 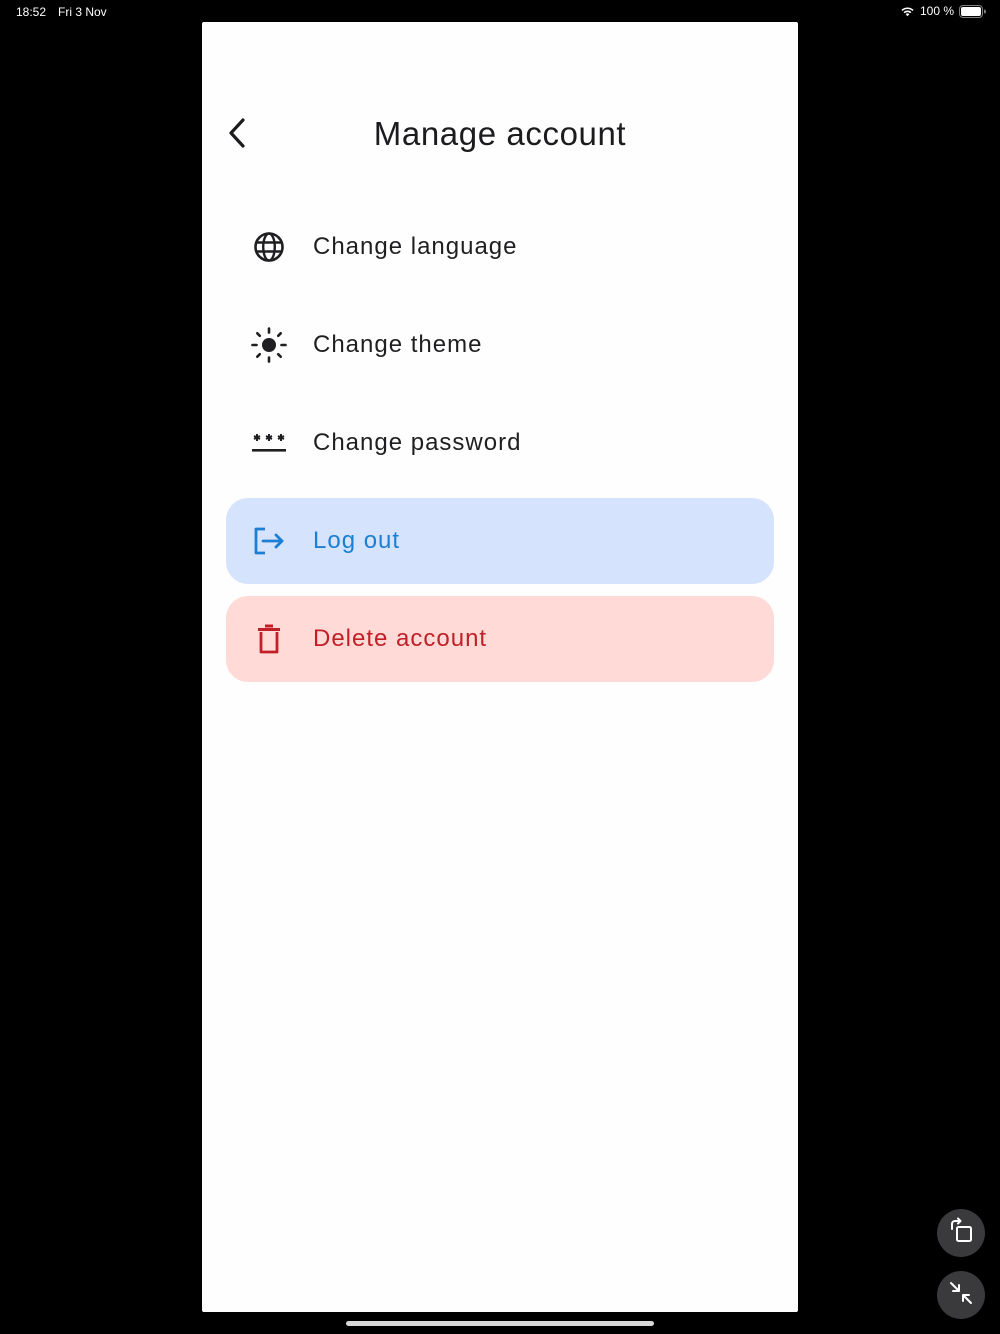 I want to click on globe-icon, so click(x=269, y=247).